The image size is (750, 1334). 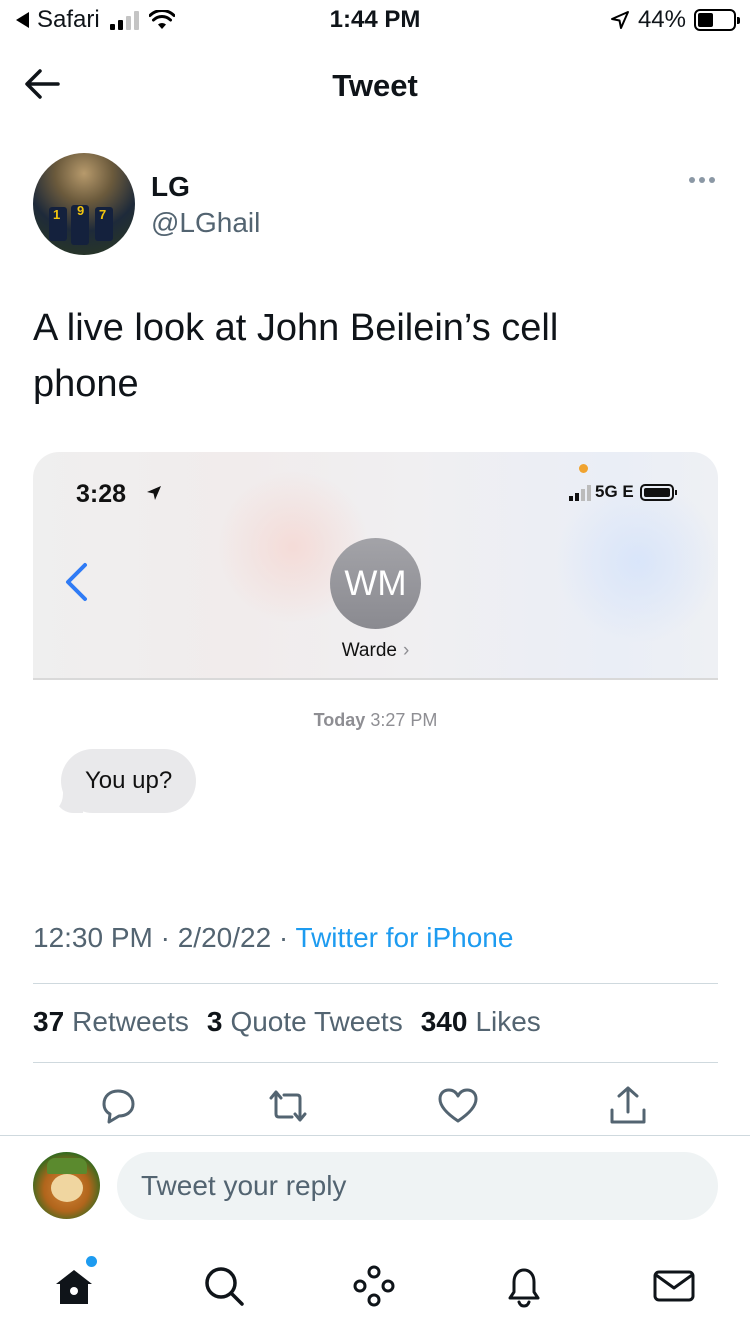 I want to click on tweet-stats: 37 Retweets 3 Quote Tweets 340 Likes, so click(x=287, y=1022).